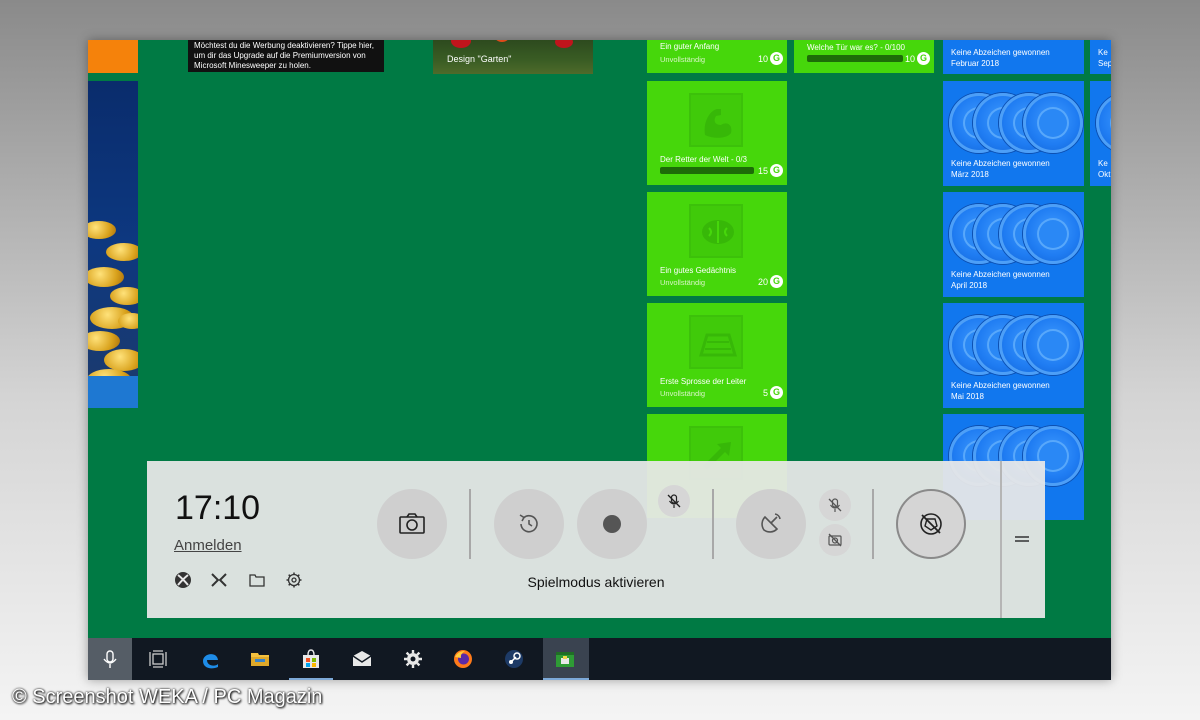  I want to click on badge-tile: Keine Abzeichen gewonnen Februar 2018, so click(1013, 57).